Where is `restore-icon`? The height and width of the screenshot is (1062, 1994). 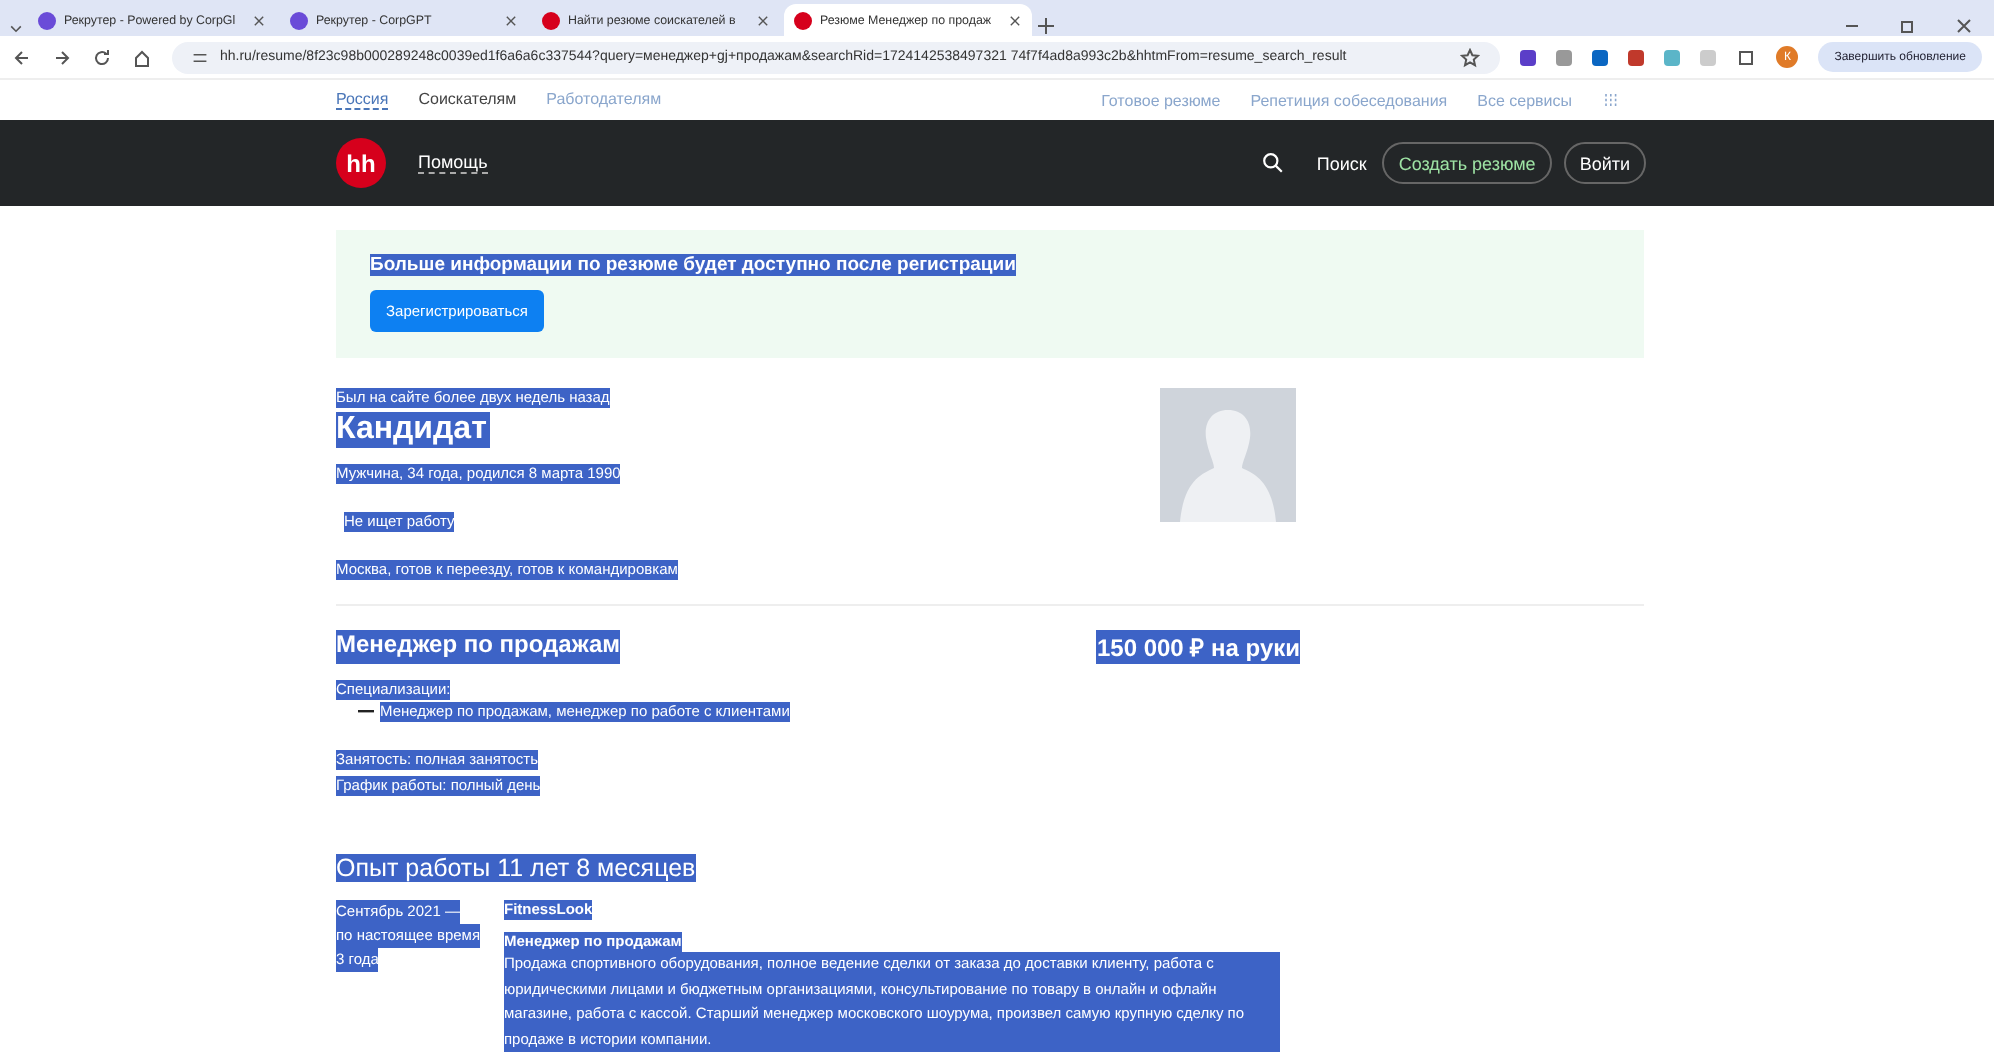
restore-icon is located at coordinates (1908, 26).